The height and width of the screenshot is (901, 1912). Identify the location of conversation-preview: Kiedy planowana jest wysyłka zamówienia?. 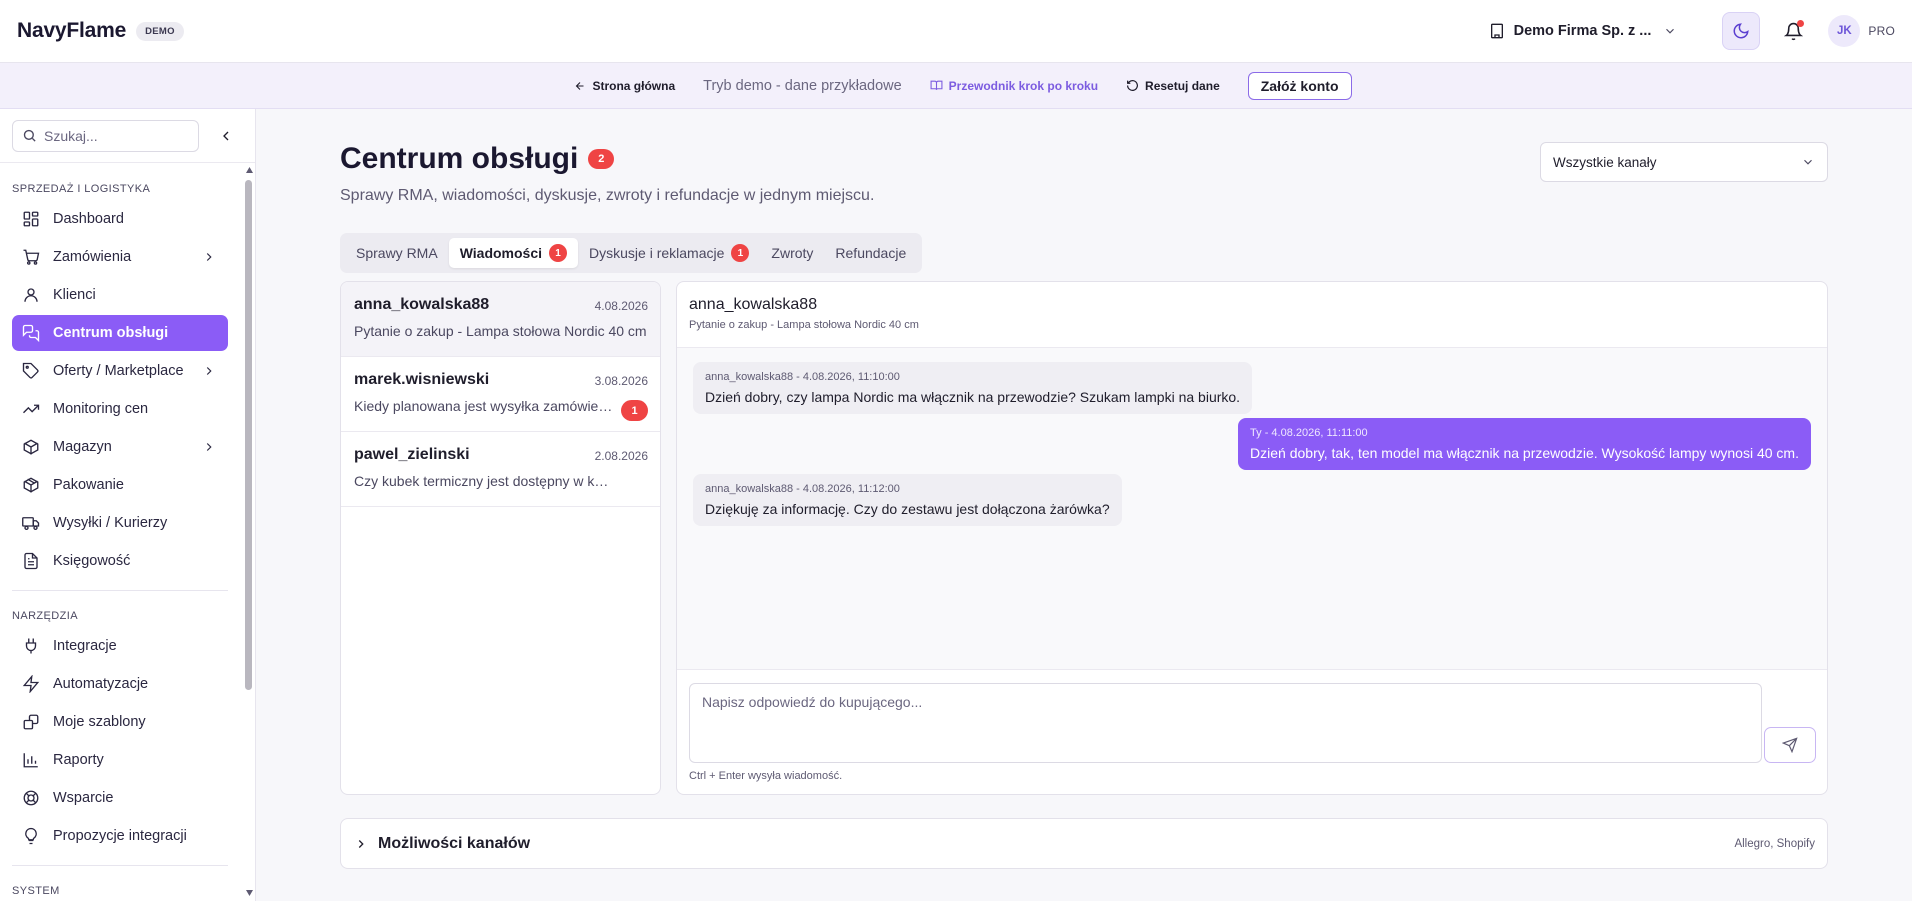
(484, 406).